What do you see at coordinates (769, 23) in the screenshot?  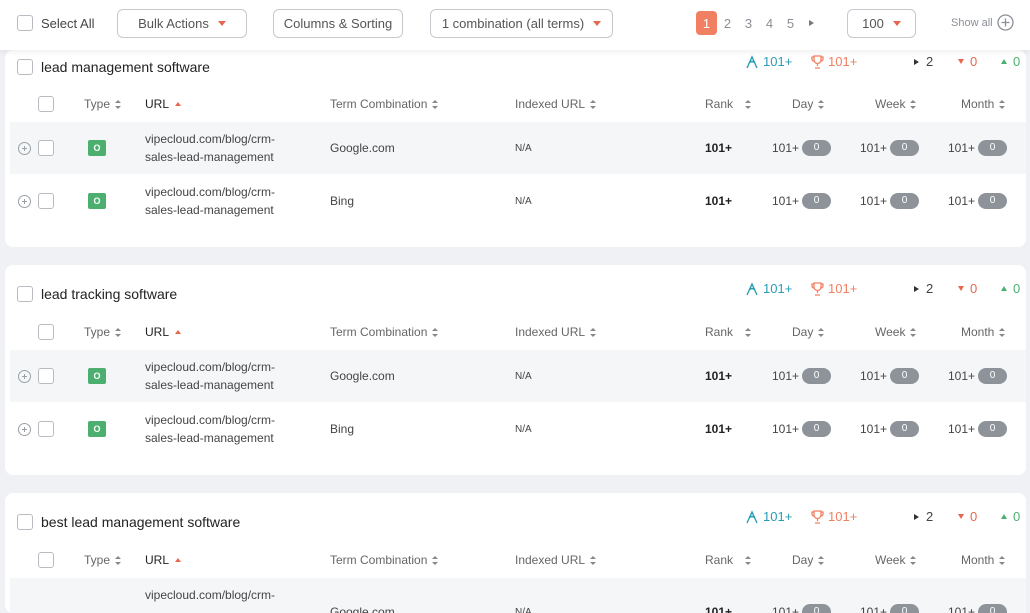 I see `page-4: 4` at bounding box center [769, 23].